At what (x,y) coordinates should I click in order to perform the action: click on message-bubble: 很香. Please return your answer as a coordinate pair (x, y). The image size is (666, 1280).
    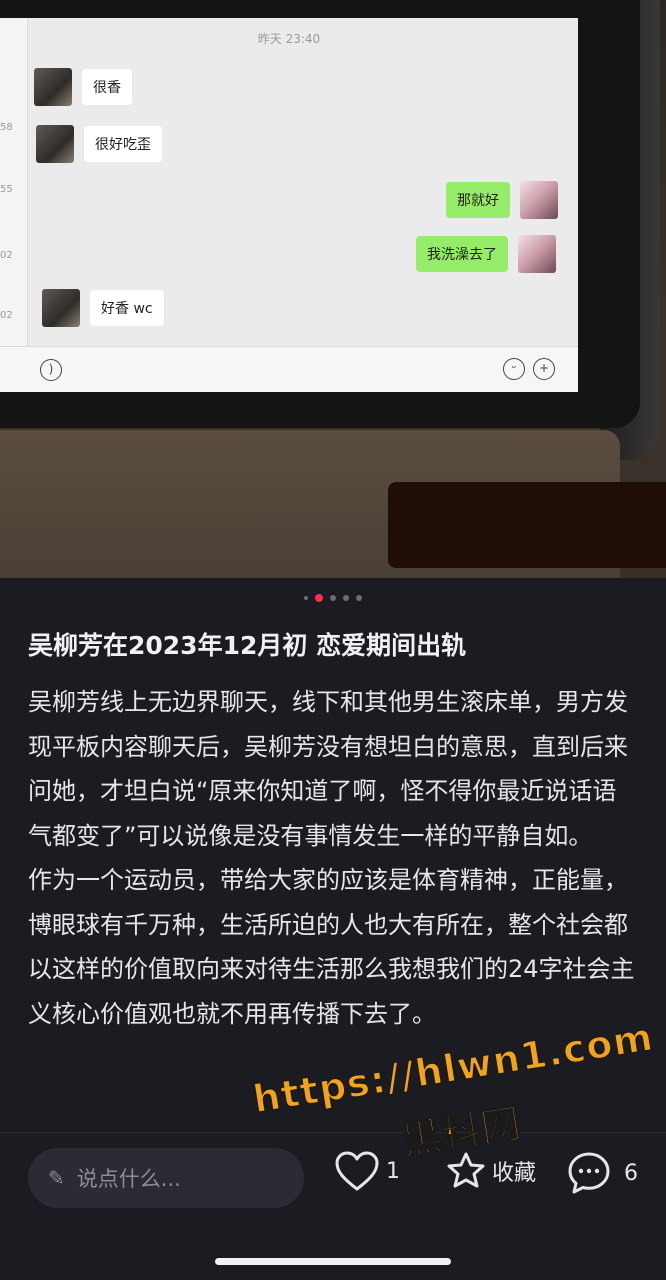
    Looking at the image, I should click on (107, 87).